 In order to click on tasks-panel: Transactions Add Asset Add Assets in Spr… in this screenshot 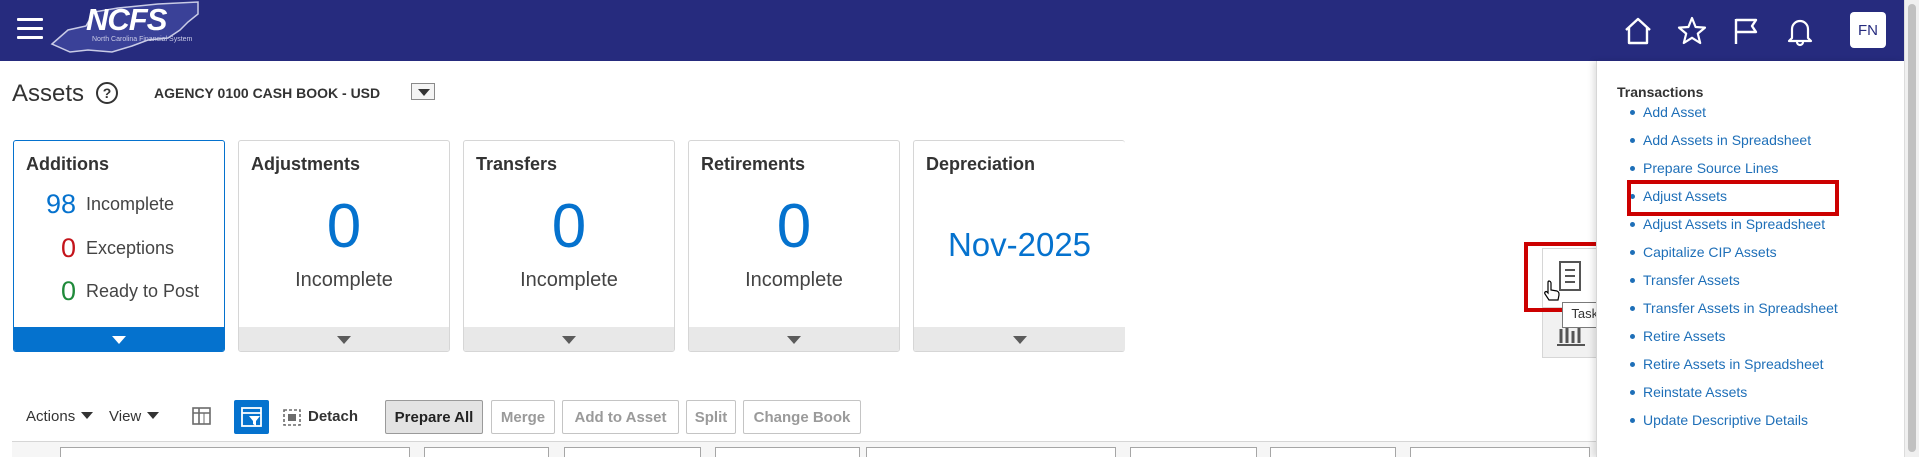, I will do `click(1750, 259)`.